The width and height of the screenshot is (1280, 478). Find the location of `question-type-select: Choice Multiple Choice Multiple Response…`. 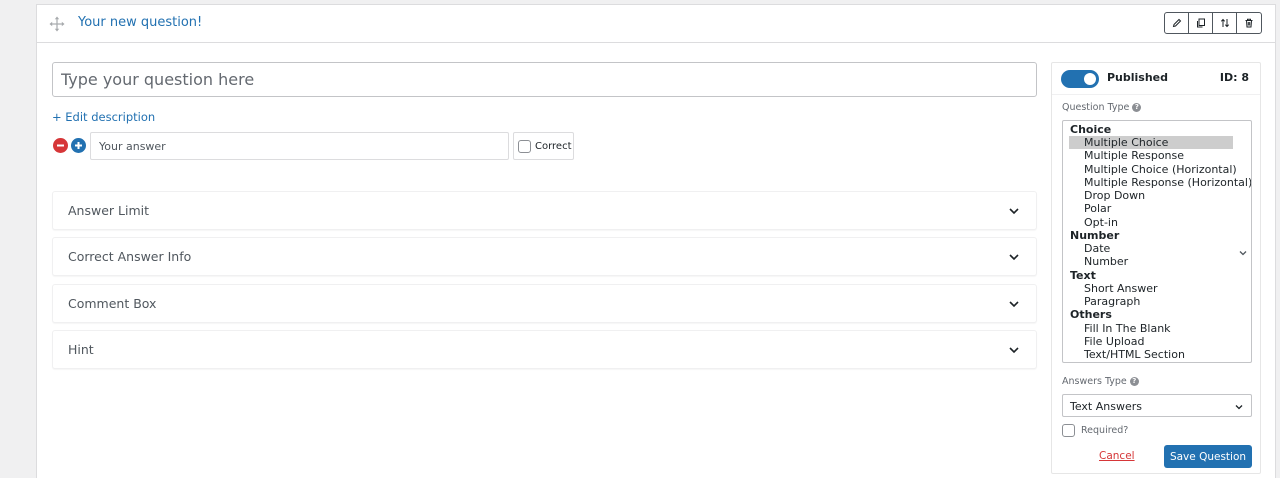

question-type-select: Choice Multiple Choice Multiple Response… is located at coordinates (1157, 241).